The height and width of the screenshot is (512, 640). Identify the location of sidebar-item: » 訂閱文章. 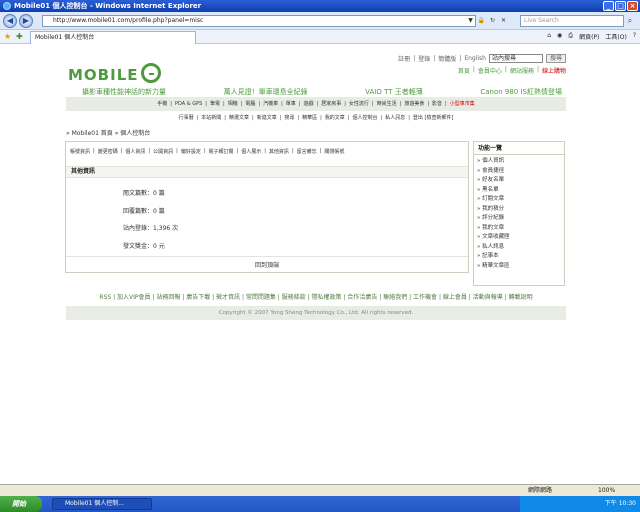
(520, 200).